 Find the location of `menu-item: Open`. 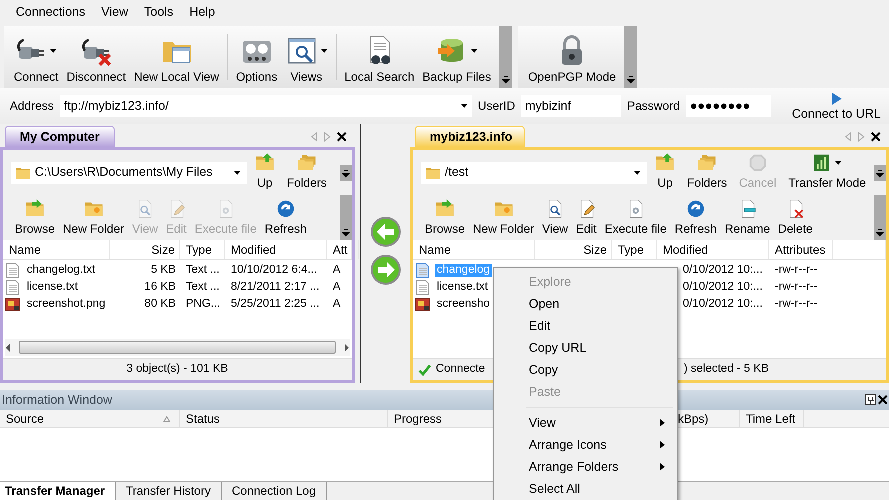

menu-item: Open is located at coordinates (585, 304).